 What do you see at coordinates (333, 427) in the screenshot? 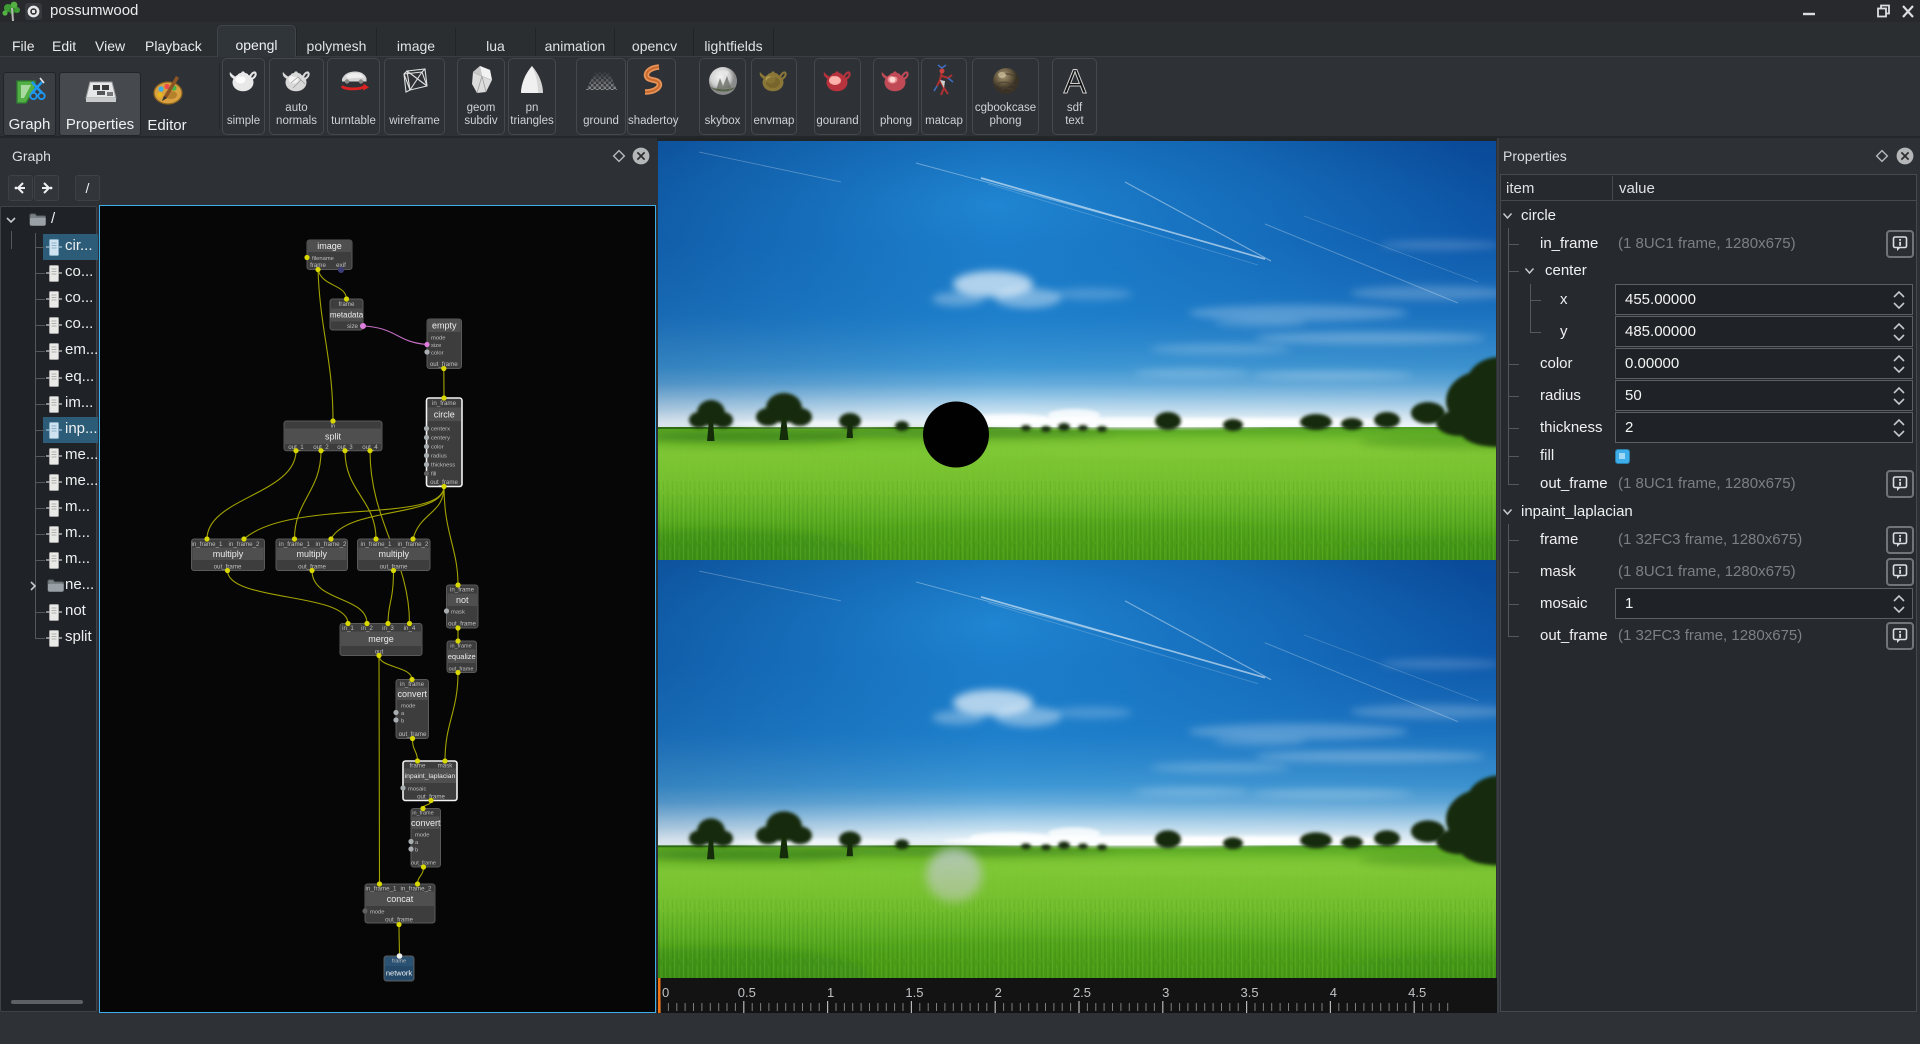
I see `svg-text: in` at bounding box center [333, 427].